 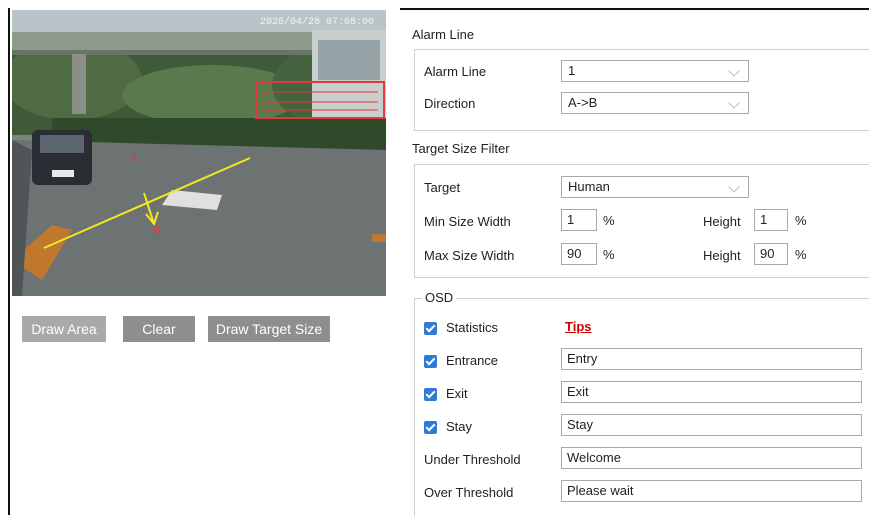 What do you see at coordinates (579, 254) in the screenshot?
I see `max-width-input: 90` at bounding box center [579, 254].